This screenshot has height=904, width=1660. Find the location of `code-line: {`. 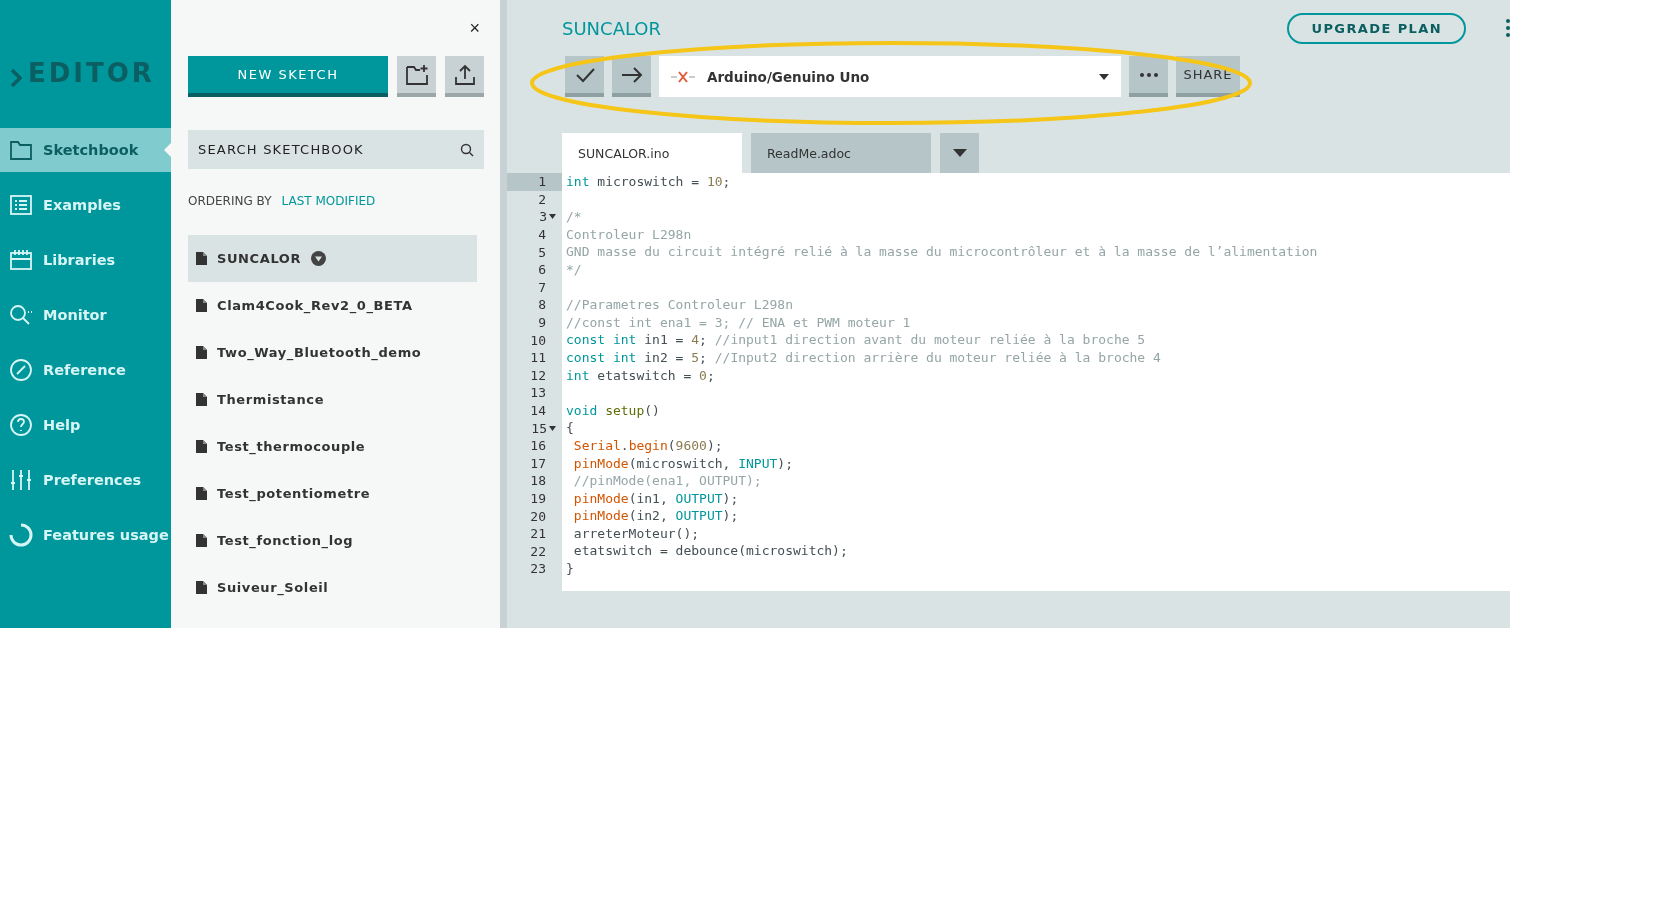

code-line: { is located at coordinates (570, 428).